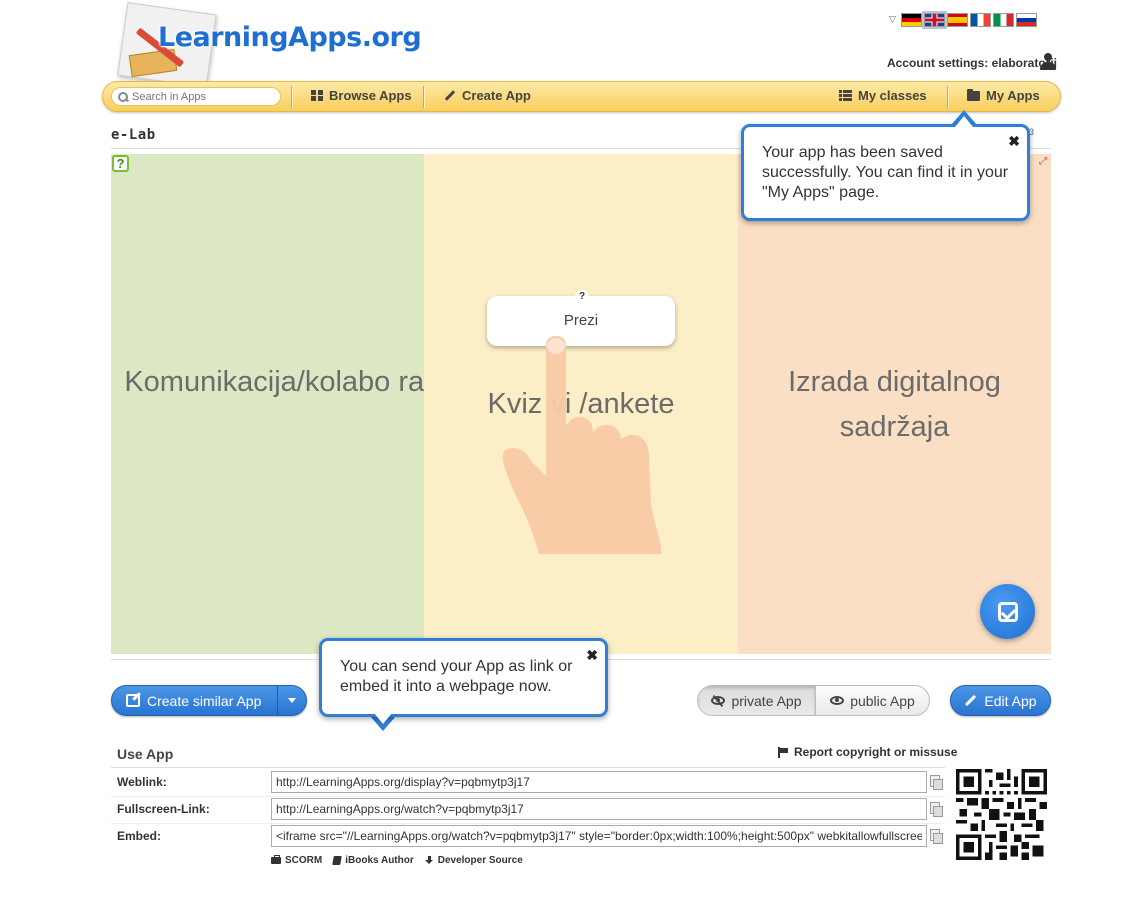  What do you see at coordinates (317, 95) in the screenshot?
I see `grid-icon` at bounding box center [317, 95].